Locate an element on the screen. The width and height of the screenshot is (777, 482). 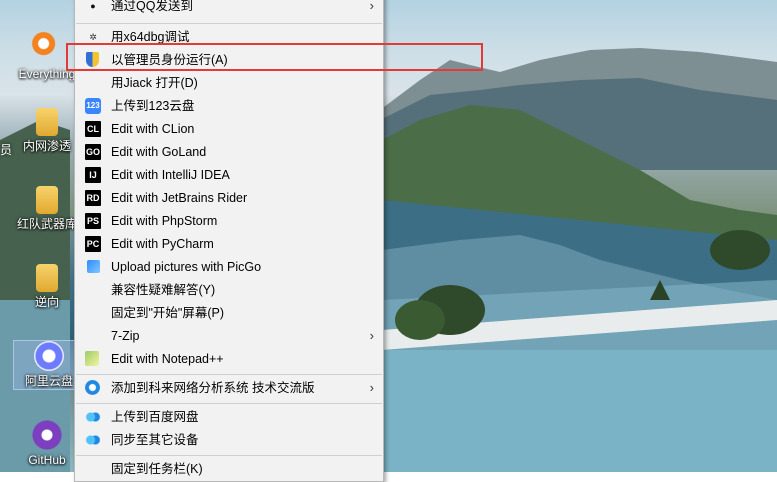
intellij-icon: IJ is located at coordinates (93, 175).